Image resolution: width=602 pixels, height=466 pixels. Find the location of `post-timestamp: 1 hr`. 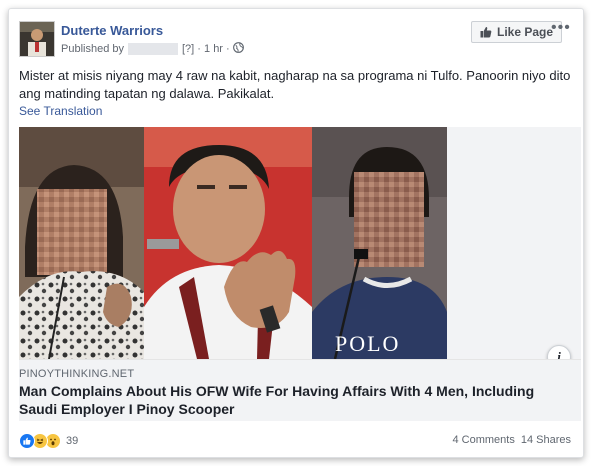

post-timestamp: 1 hr is located at coordinates (213, 49).